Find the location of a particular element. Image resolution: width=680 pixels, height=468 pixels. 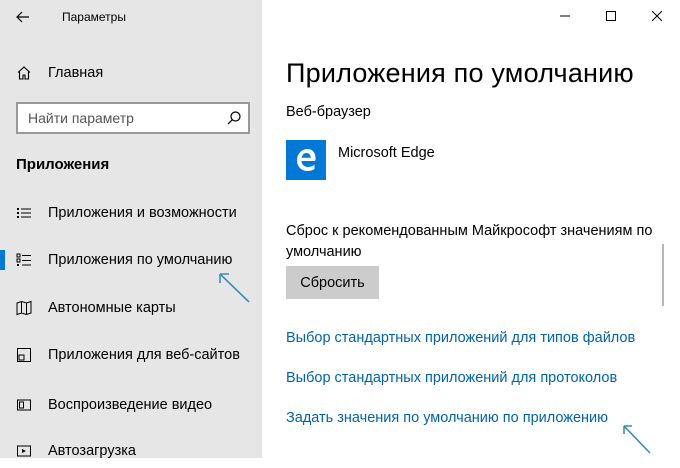

startup-icon is located at coordinates (24, 451).